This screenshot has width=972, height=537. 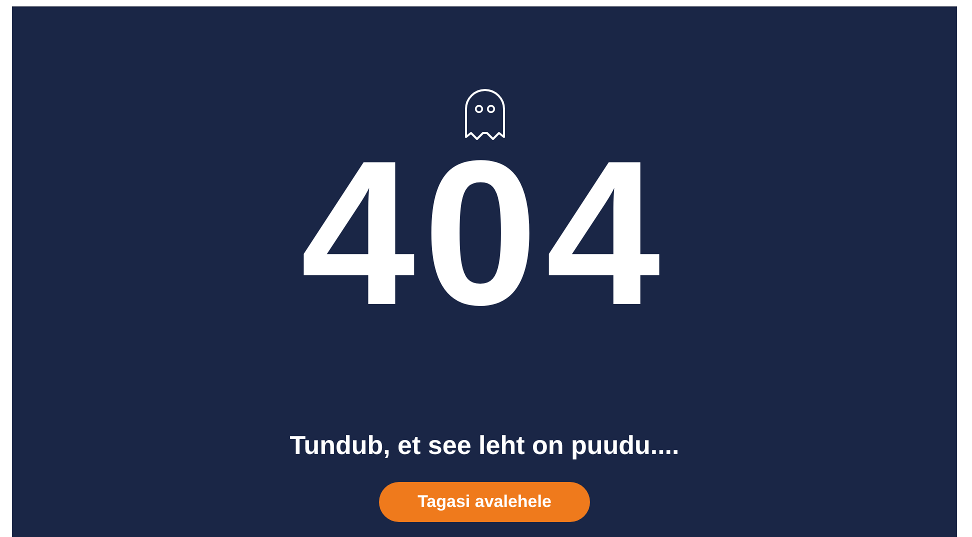 What do you see at coordinates (484, 232) in the screenshot?
I see `error-code: 404` at bounding box center [484, 232].